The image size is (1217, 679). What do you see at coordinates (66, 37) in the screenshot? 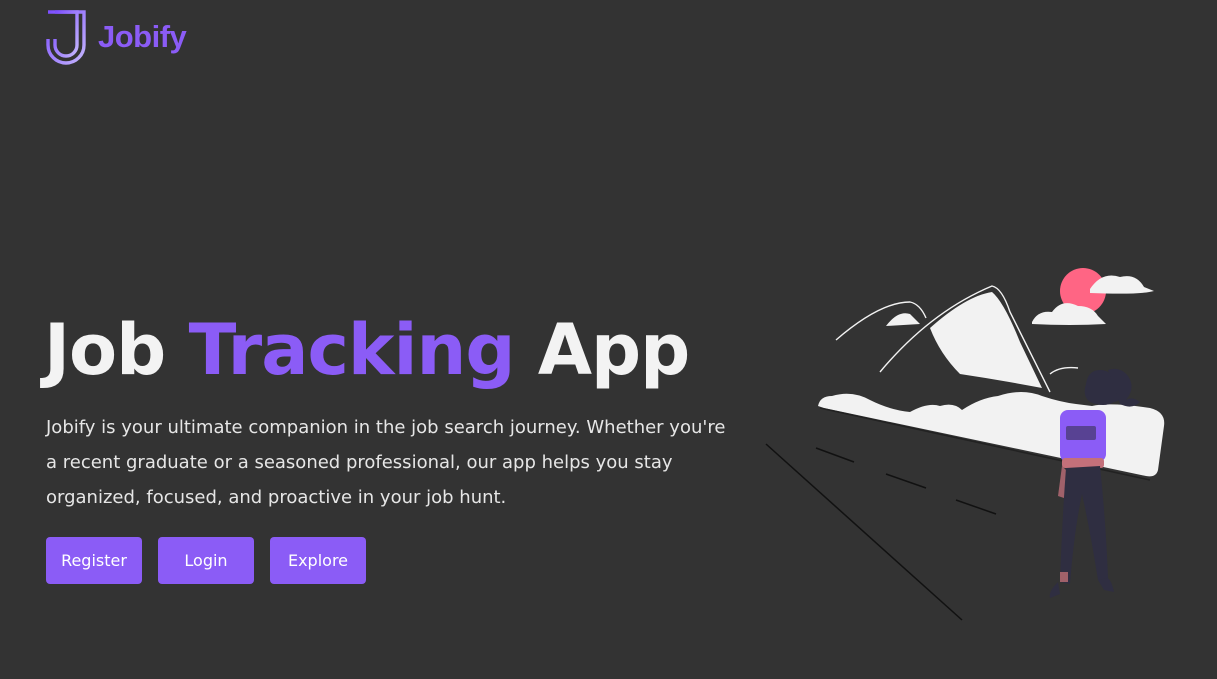
I see `j-logo-icon` at bounding box center [66, 37].